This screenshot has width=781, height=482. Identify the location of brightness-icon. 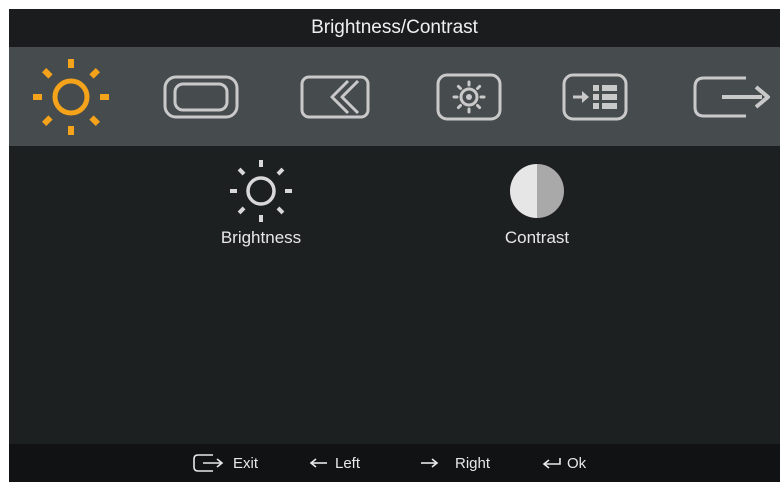
(261, 191).